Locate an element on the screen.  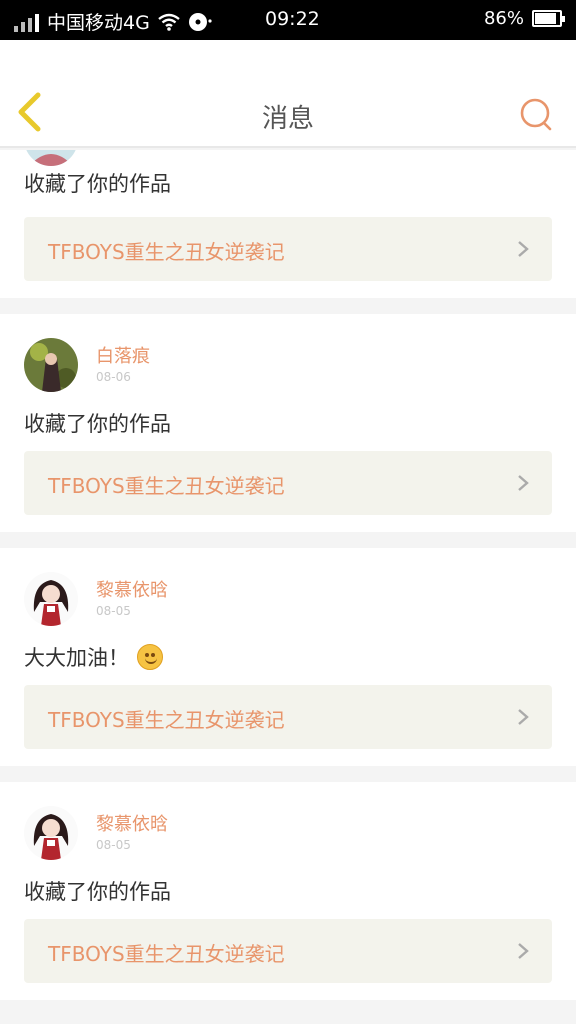
carrier-label: 中国移动4G is located at coordinates (98, 23).